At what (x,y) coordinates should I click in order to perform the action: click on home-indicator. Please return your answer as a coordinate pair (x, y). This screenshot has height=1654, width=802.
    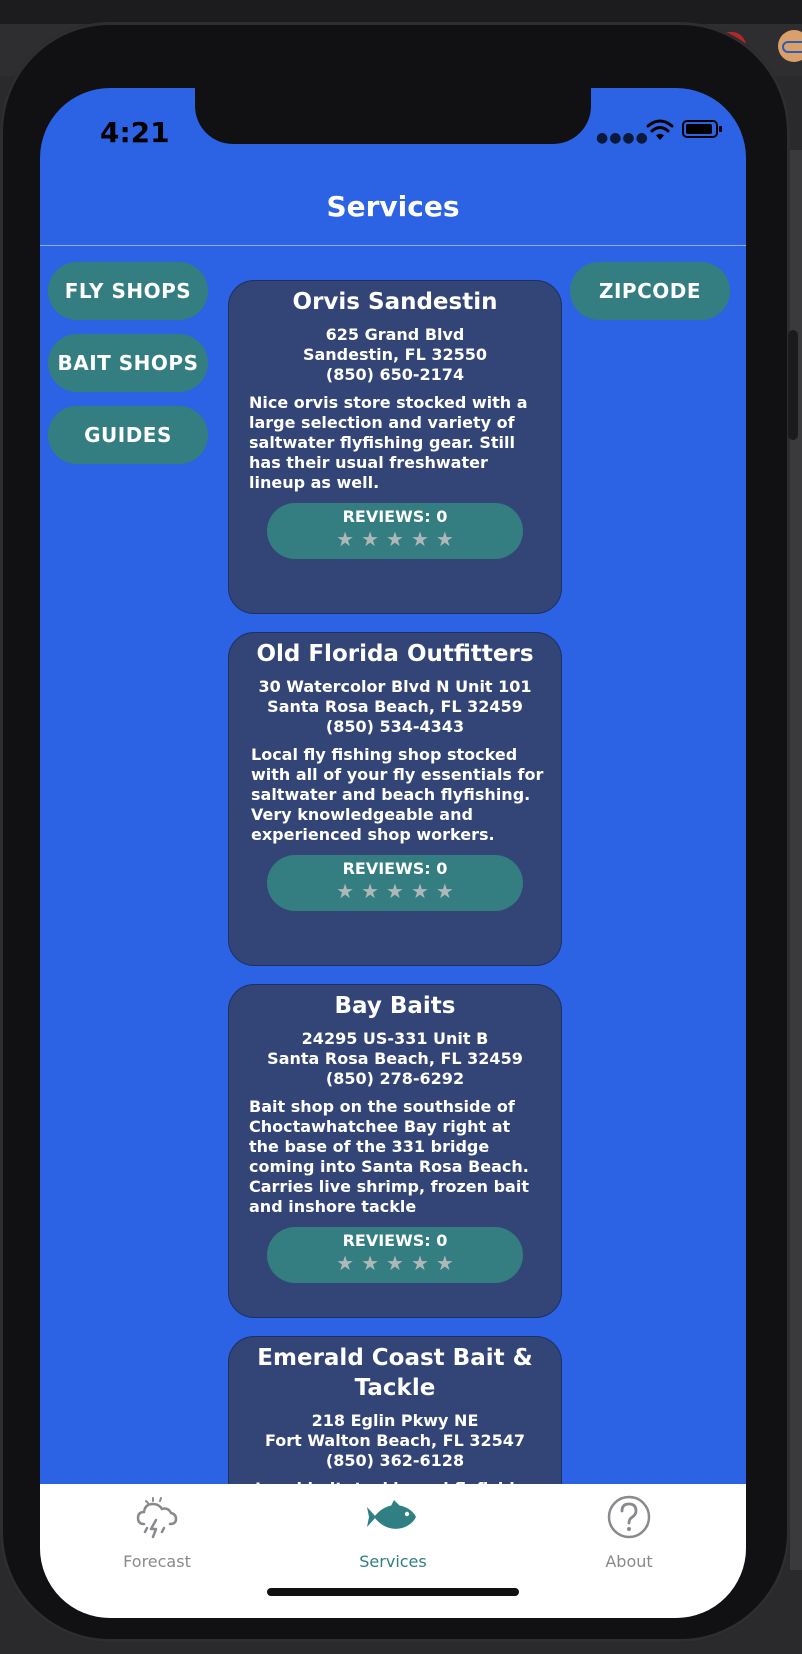
    Looking at the image, I should click on (393, 1592).